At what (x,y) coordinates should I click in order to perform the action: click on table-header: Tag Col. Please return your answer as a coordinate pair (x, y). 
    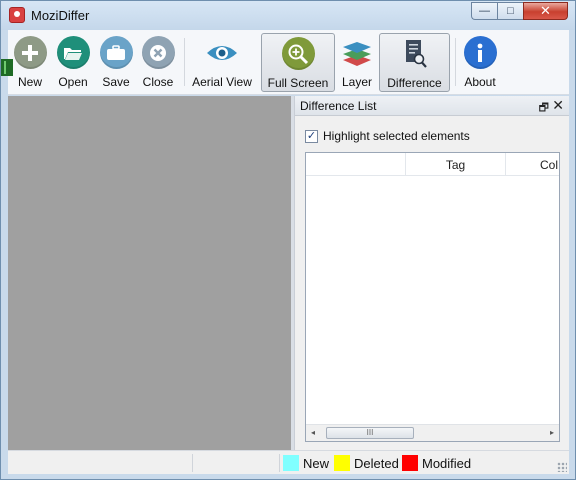
    Looking at the image, I should click on (432, 164).